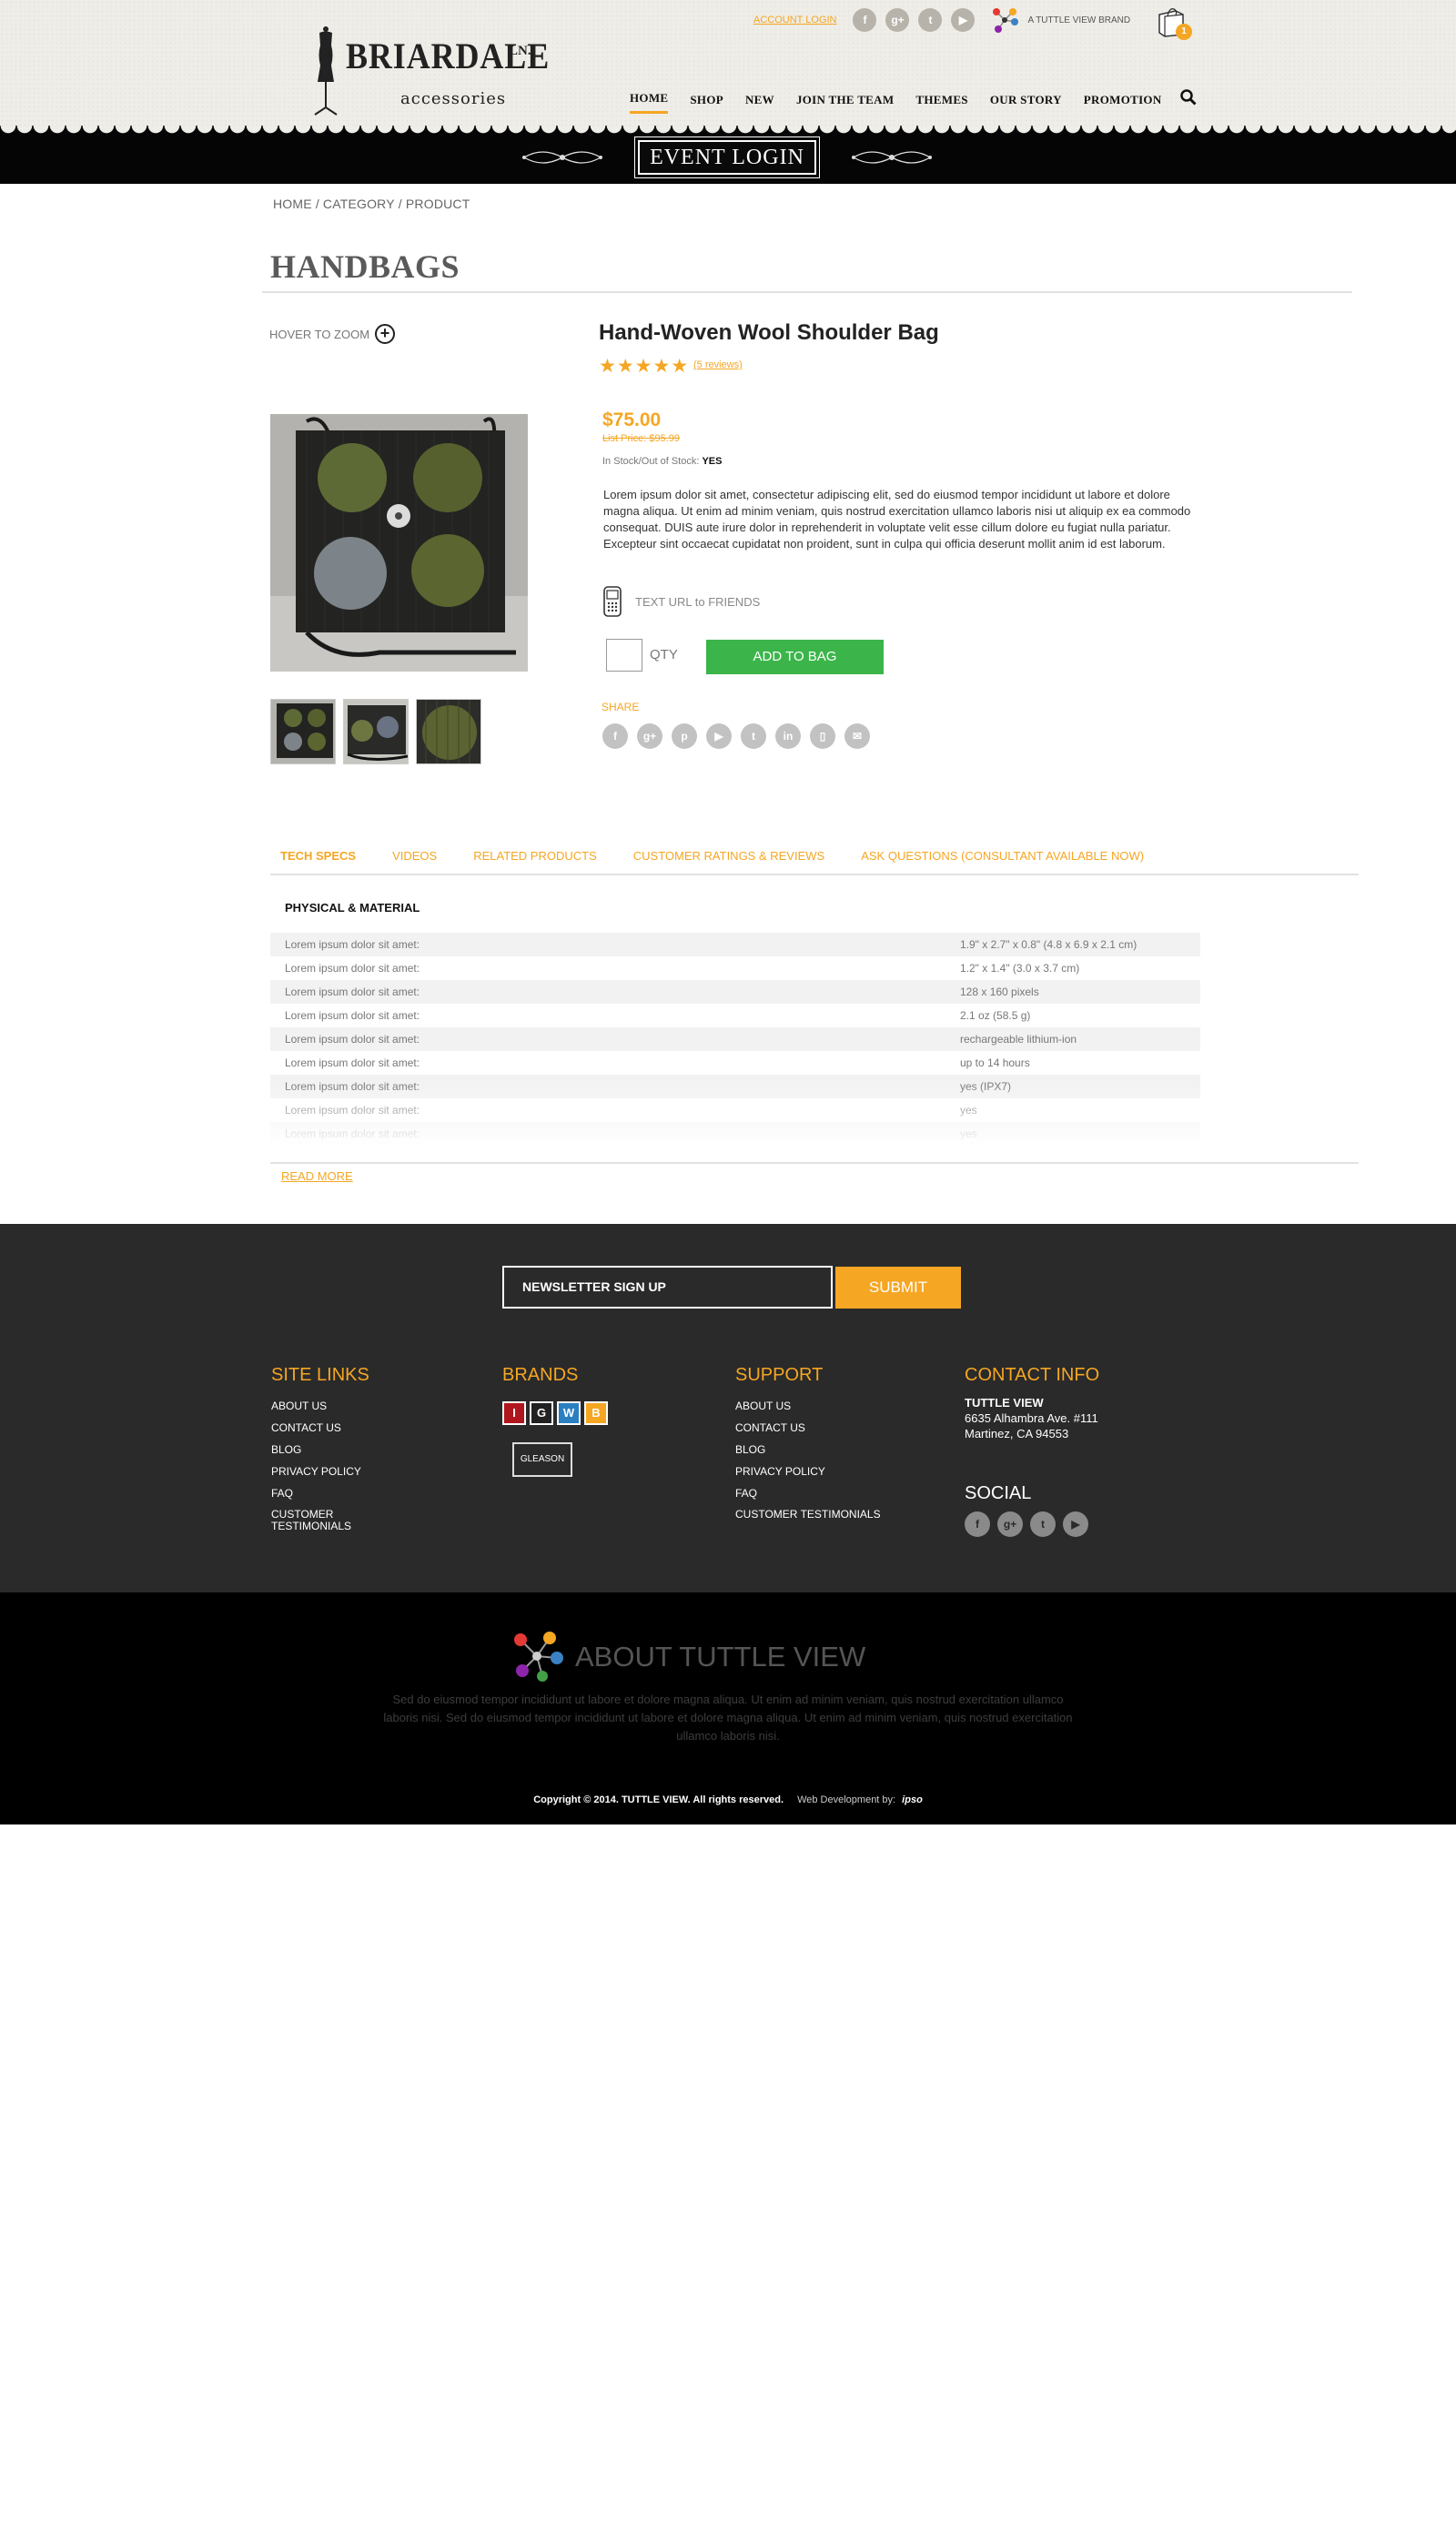 The height and width of the screenshot is (2537, 1456). I want to click on shopping-bag-button: 1, so click(1174, 22).